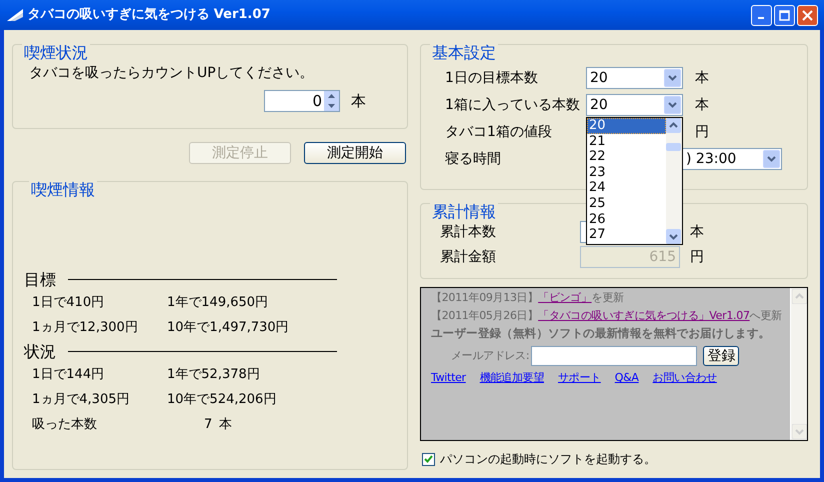 This screenshot has width=824, height=482. What do you see at coordinates (579, 378) in the screenshot?
I see `link: サポート` at bounding box center [579, 378].